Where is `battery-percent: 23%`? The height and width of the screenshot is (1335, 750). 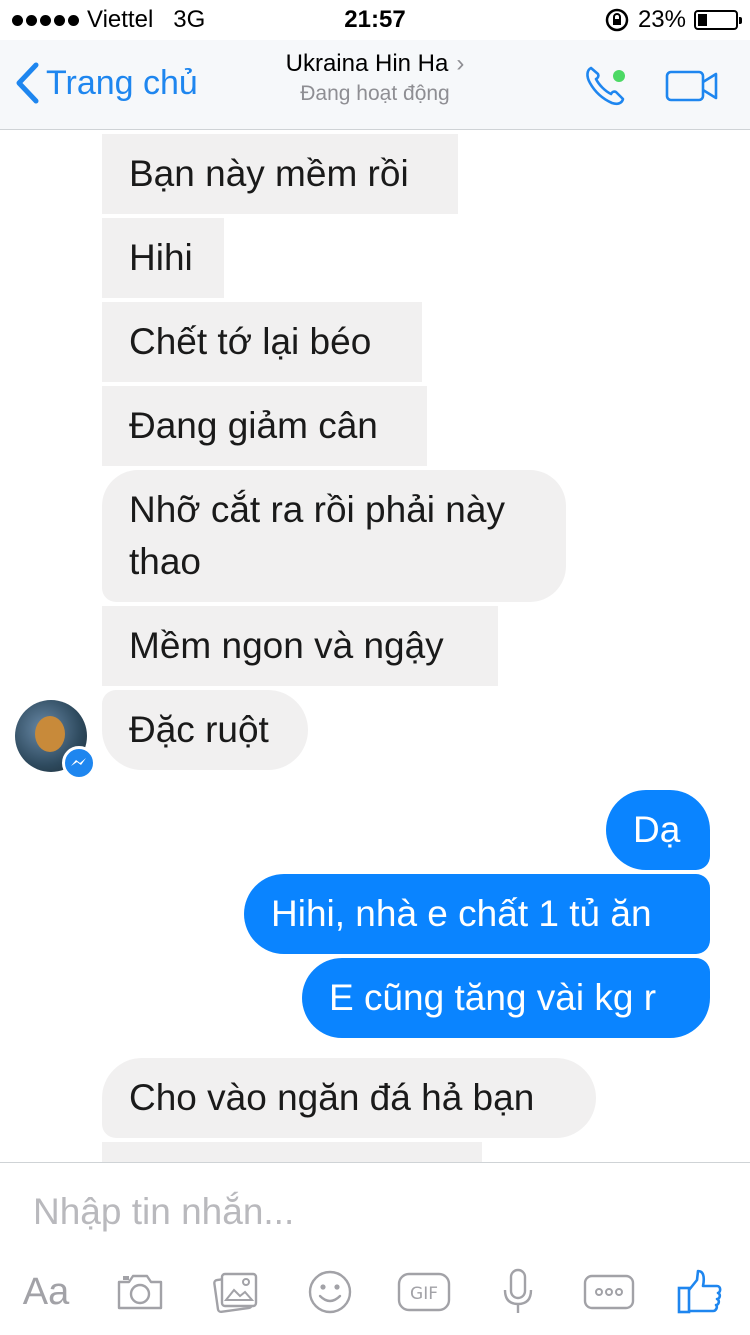 battery-percent: 23% is located at coordinates (661, 19).